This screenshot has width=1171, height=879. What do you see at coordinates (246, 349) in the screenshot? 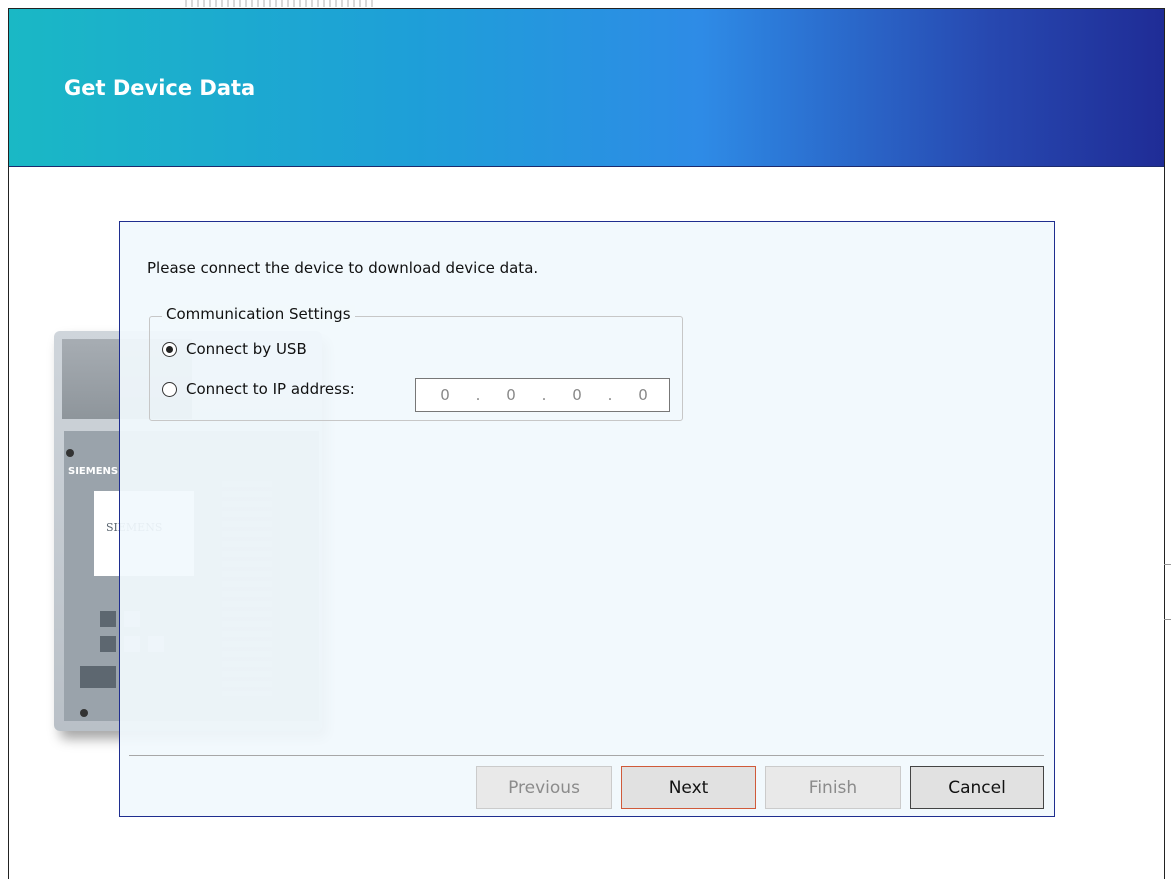
I see `usb-label: Connect by USB` at bounding box center [246, 349].